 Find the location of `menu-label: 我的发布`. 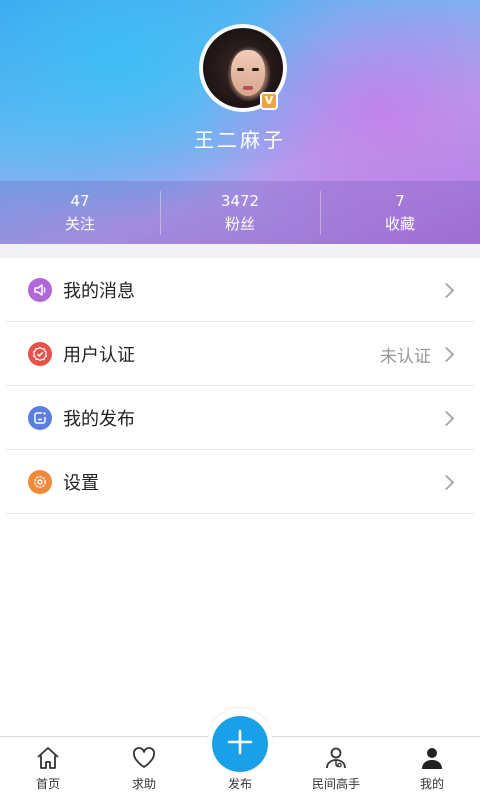

menu-label: 我的发布 is located at coordinates (99, 419).